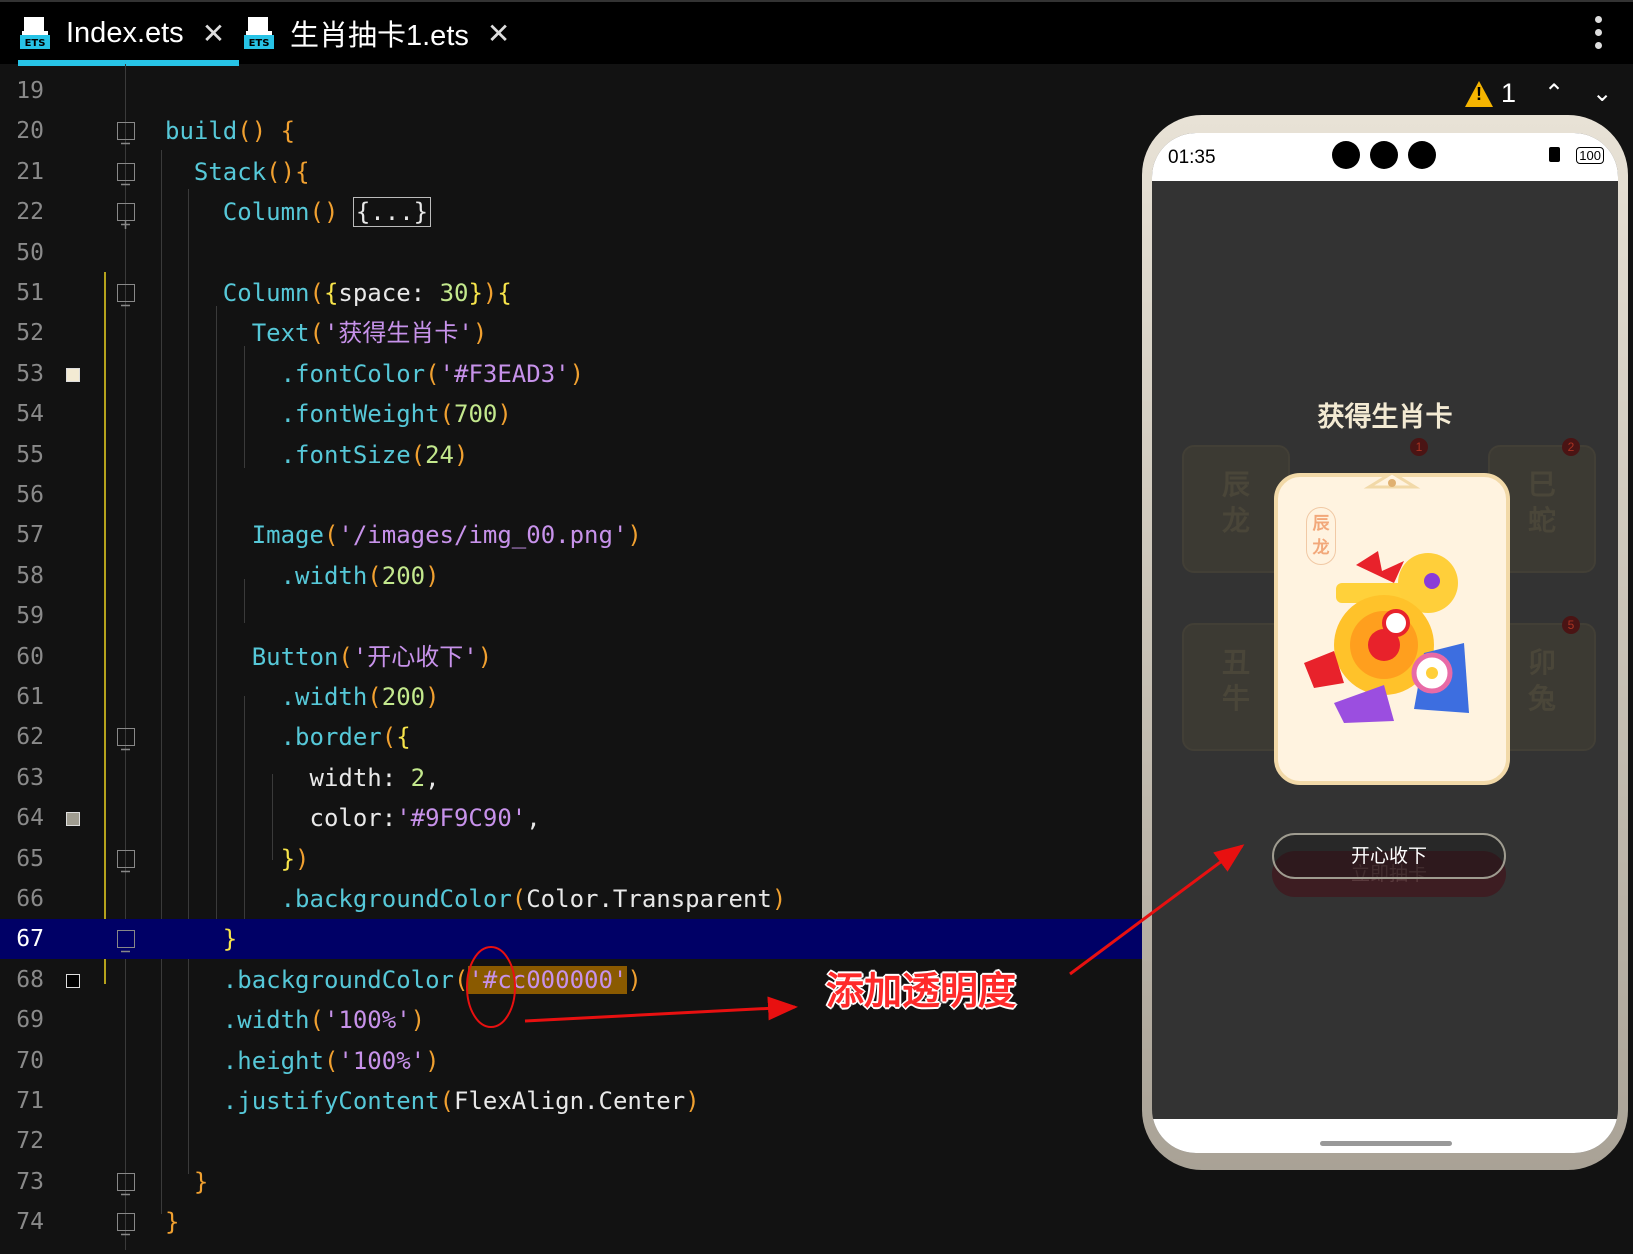 The height and width of the screenshot is (1254, 1633). What do you see at coordinates (230, 131) in the screenshot?
I see `code-text: build() {` at bounding box center [230, 131].